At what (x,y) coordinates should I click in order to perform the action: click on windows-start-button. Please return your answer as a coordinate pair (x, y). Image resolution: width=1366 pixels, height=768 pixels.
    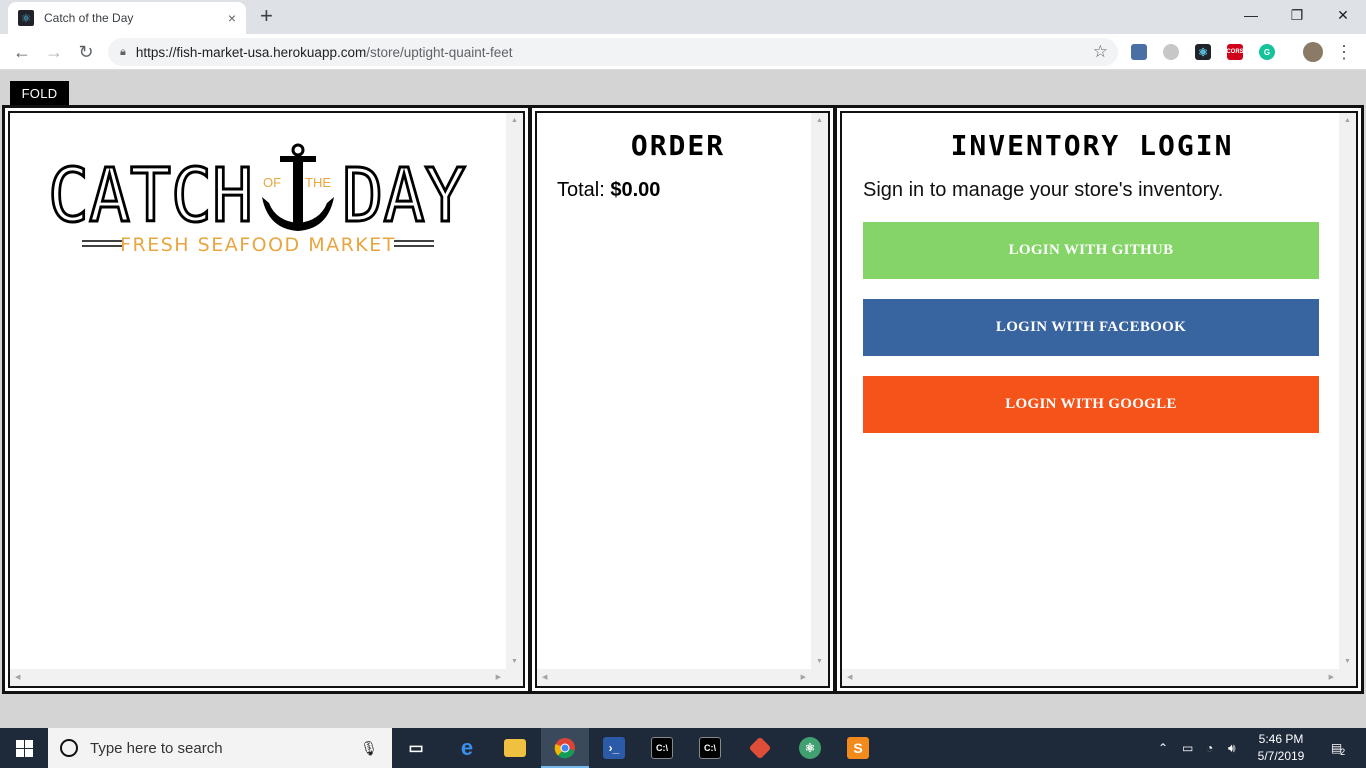
    Looking at the image, I should click on (24, 748).